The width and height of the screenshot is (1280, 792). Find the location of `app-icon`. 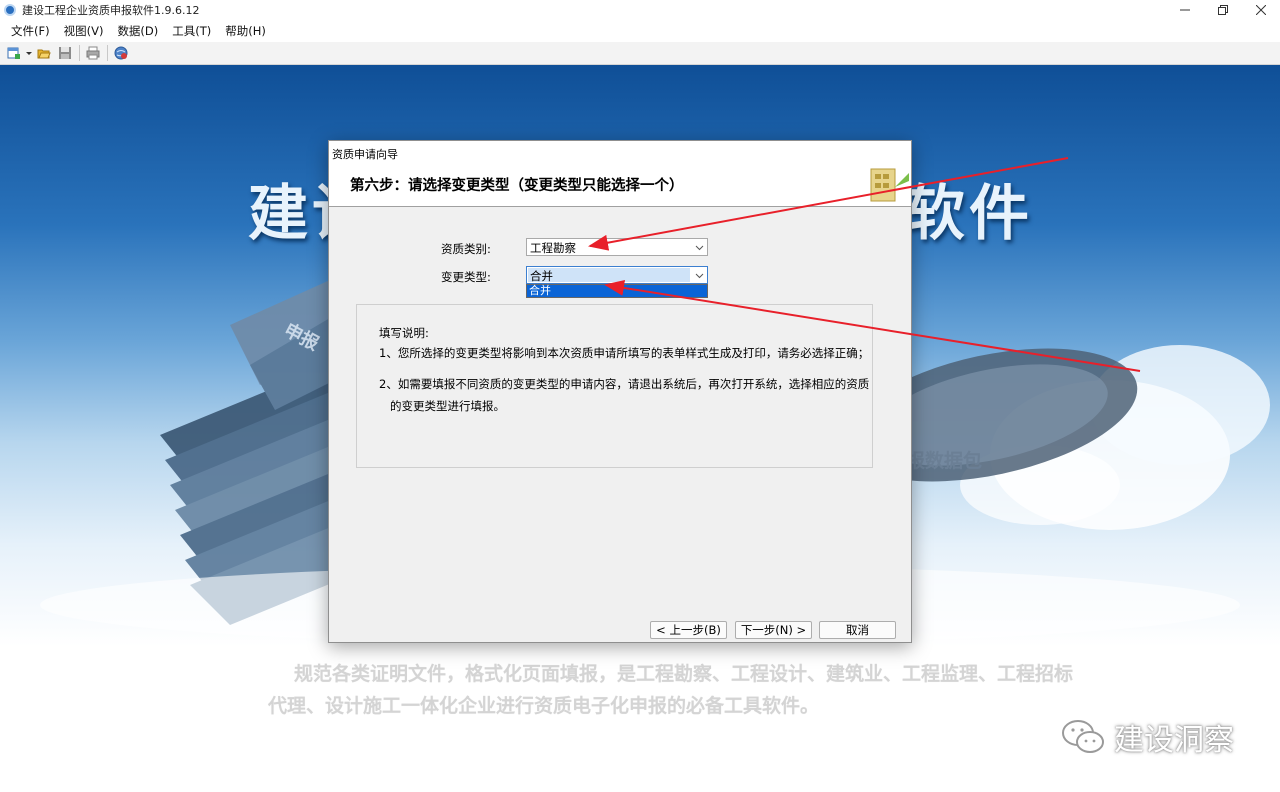

app-icon is located at coordinates (10, 10).